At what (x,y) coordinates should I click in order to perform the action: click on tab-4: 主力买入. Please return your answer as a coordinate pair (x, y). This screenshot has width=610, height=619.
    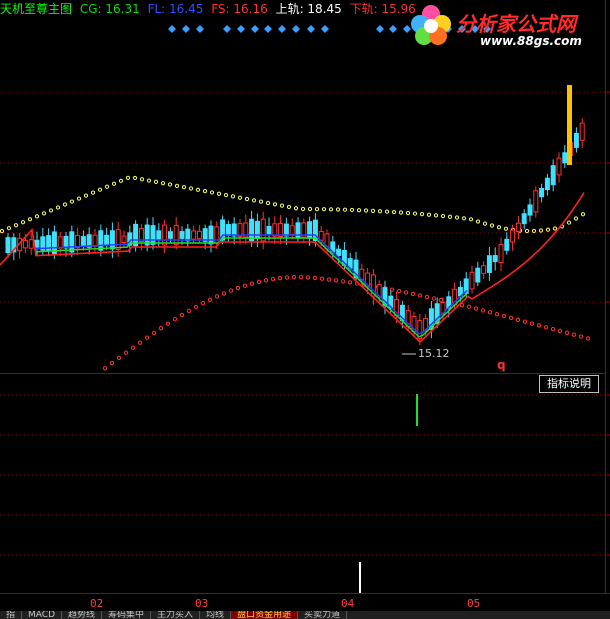
    Looking at the image, I should click on (176, 615).